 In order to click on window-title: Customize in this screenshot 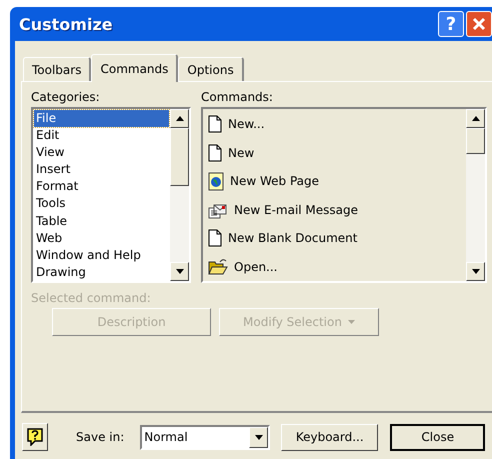, I will do `click(66, 24)`.